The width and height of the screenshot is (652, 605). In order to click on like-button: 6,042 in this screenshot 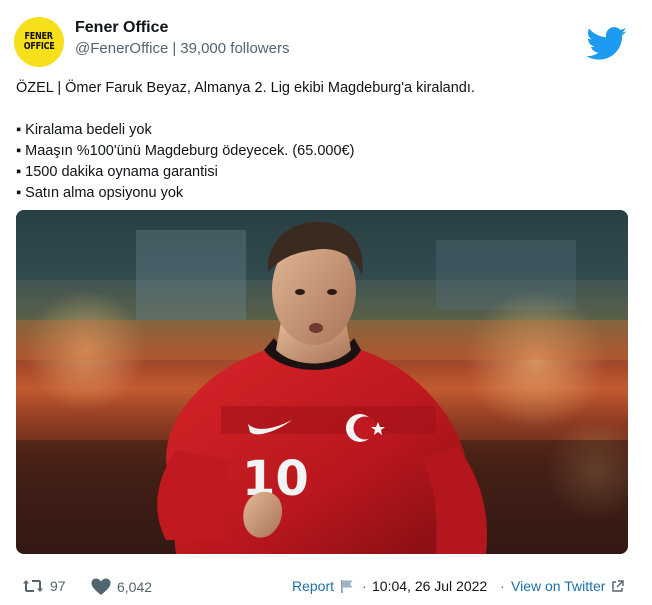, I will do `click(121, 587)`.